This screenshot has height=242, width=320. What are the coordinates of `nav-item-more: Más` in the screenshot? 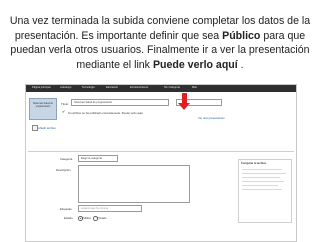 It's located at (194, 87).